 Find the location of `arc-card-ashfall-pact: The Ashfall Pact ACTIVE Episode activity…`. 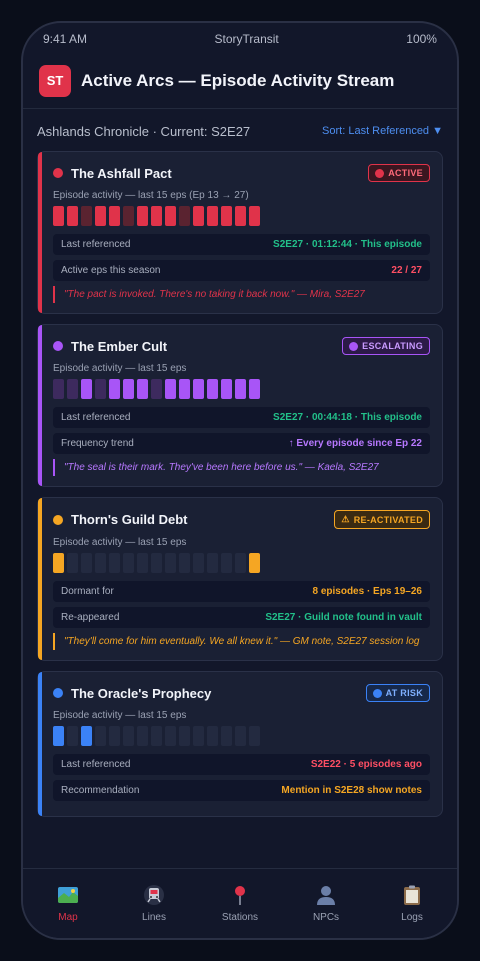

arc-card-ashfall-pact: The Ashfall Pact ACTIVE Episode activity… is located at coordinates (240, 232).